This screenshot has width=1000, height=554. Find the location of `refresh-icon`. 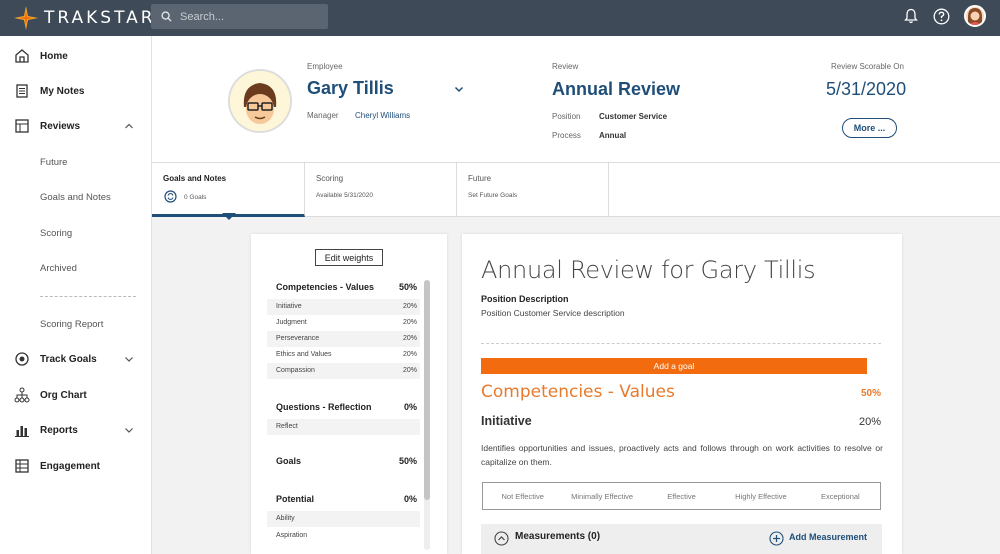

refresh-icon is located at coordinates (170, 196).